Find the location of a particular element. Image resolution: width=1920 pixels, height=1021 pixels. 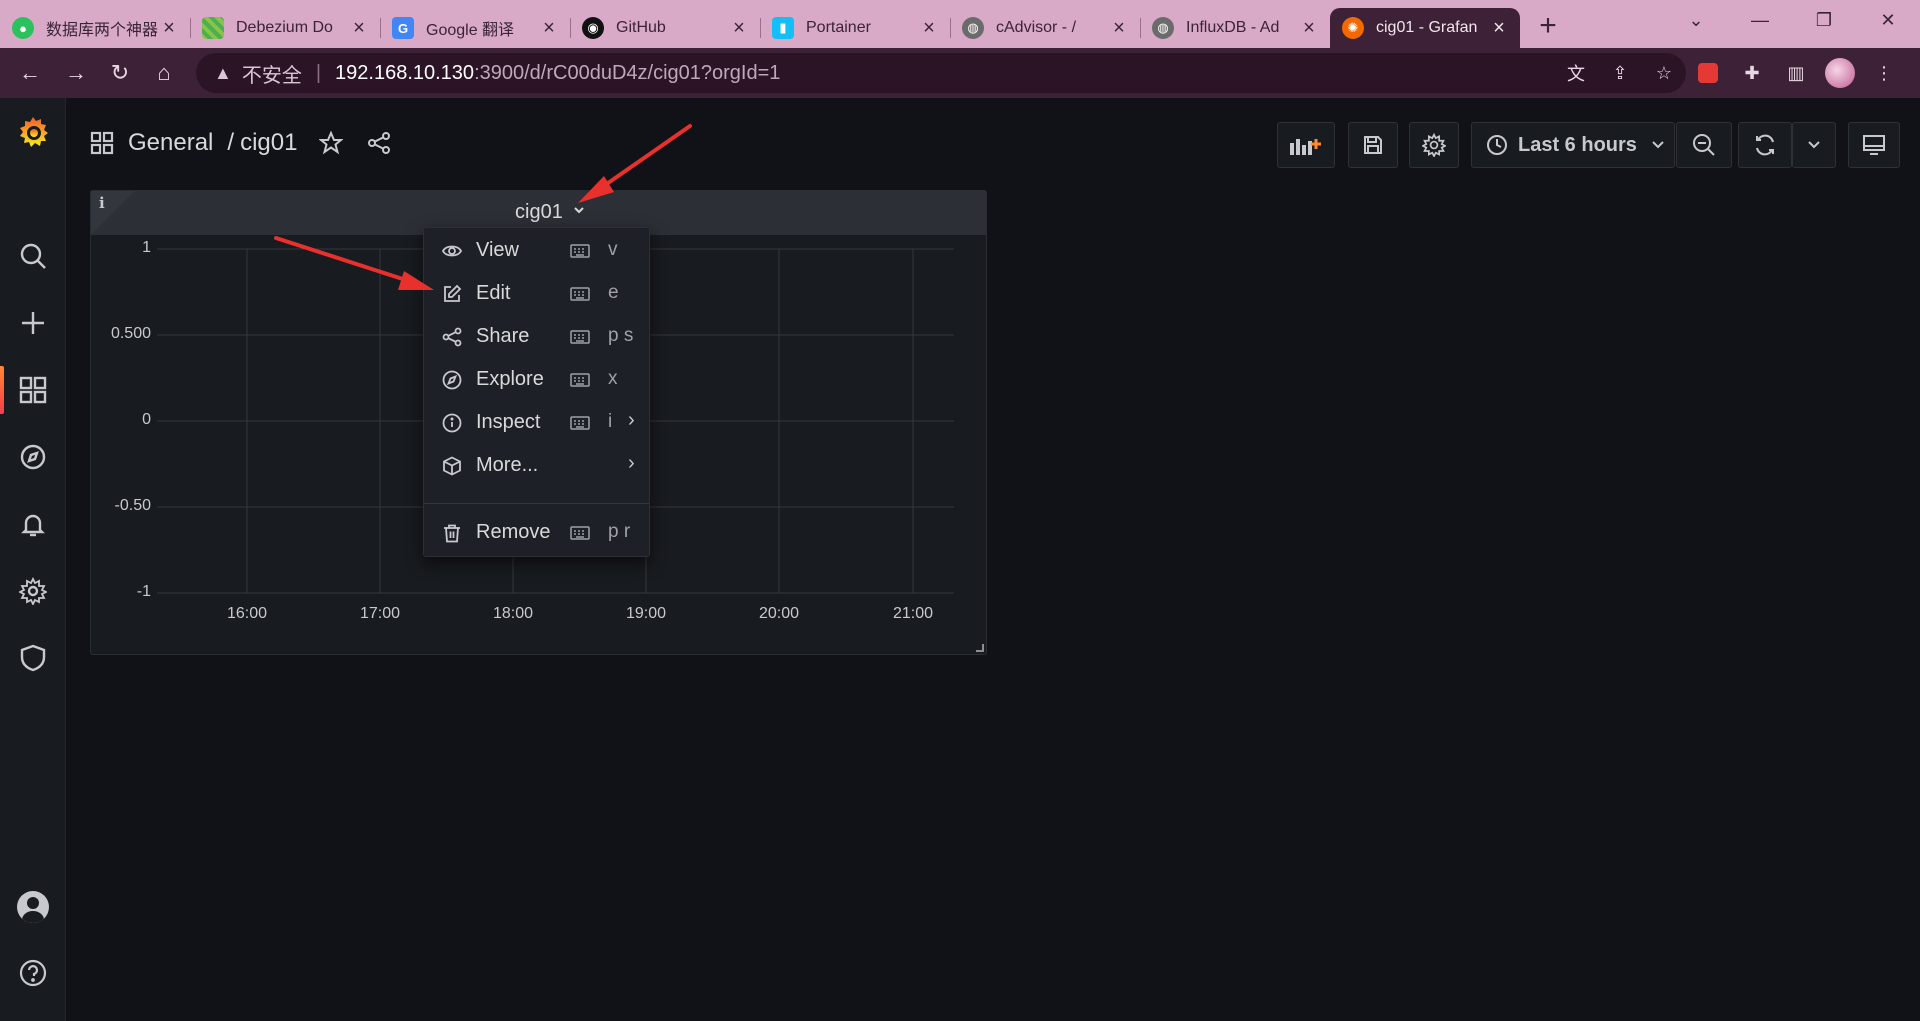

tab-title: InfluxDB - Ad is located at coordinates (1233, 27).